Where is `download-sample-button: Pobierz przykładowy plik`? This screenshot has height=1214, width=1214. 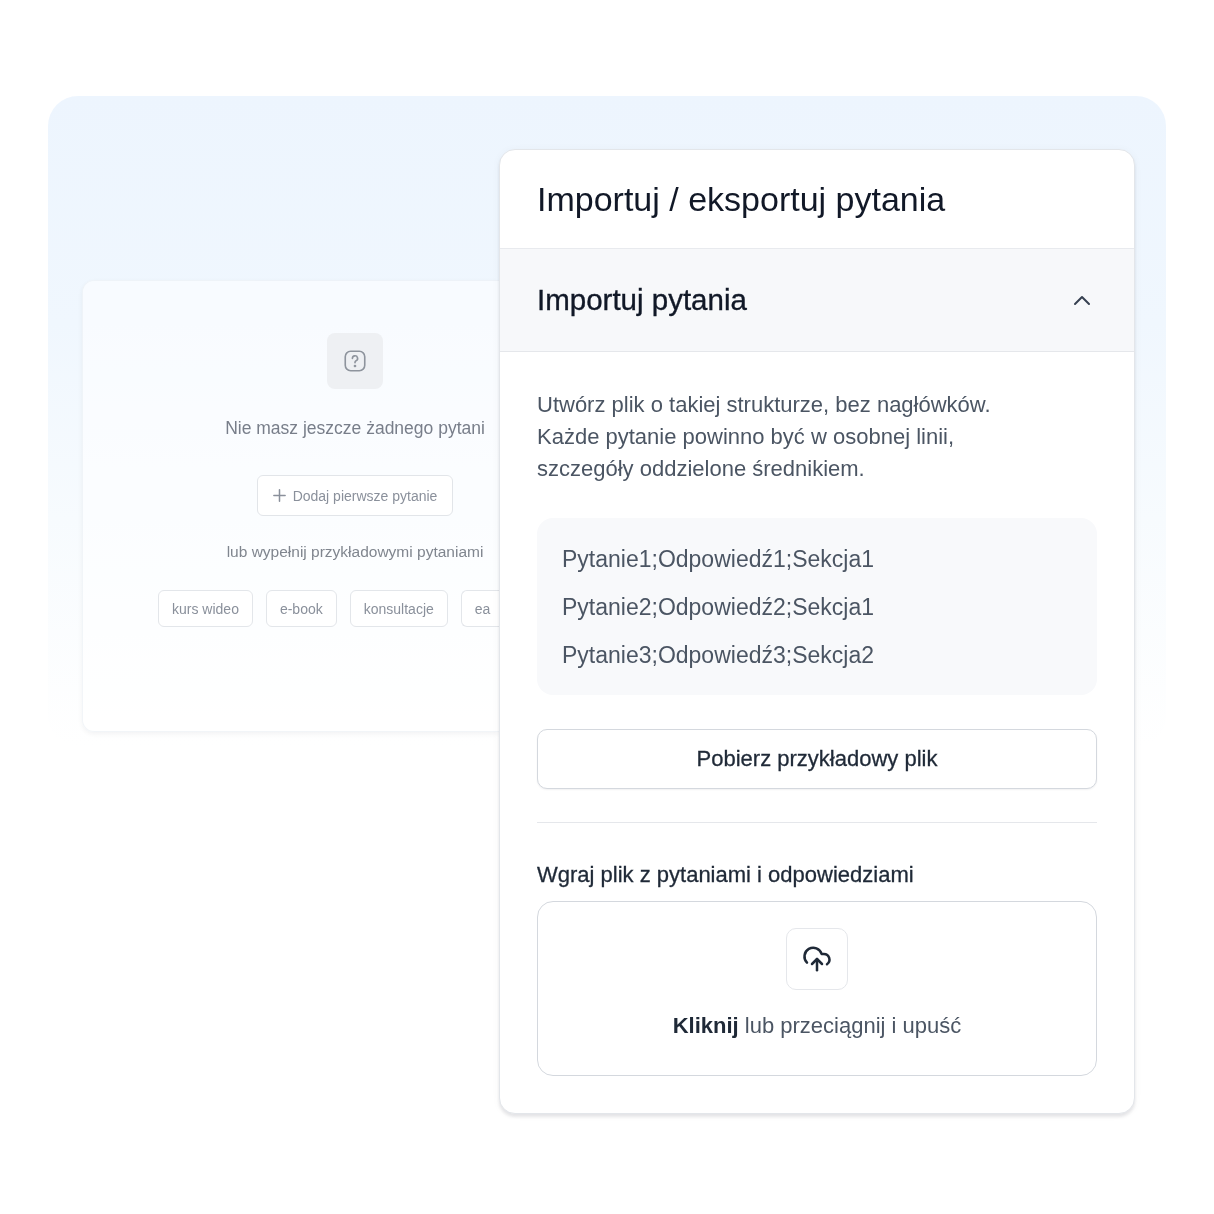
download-sample-button: Pobierz przykładowy plik is located at coordinates (817, 759).